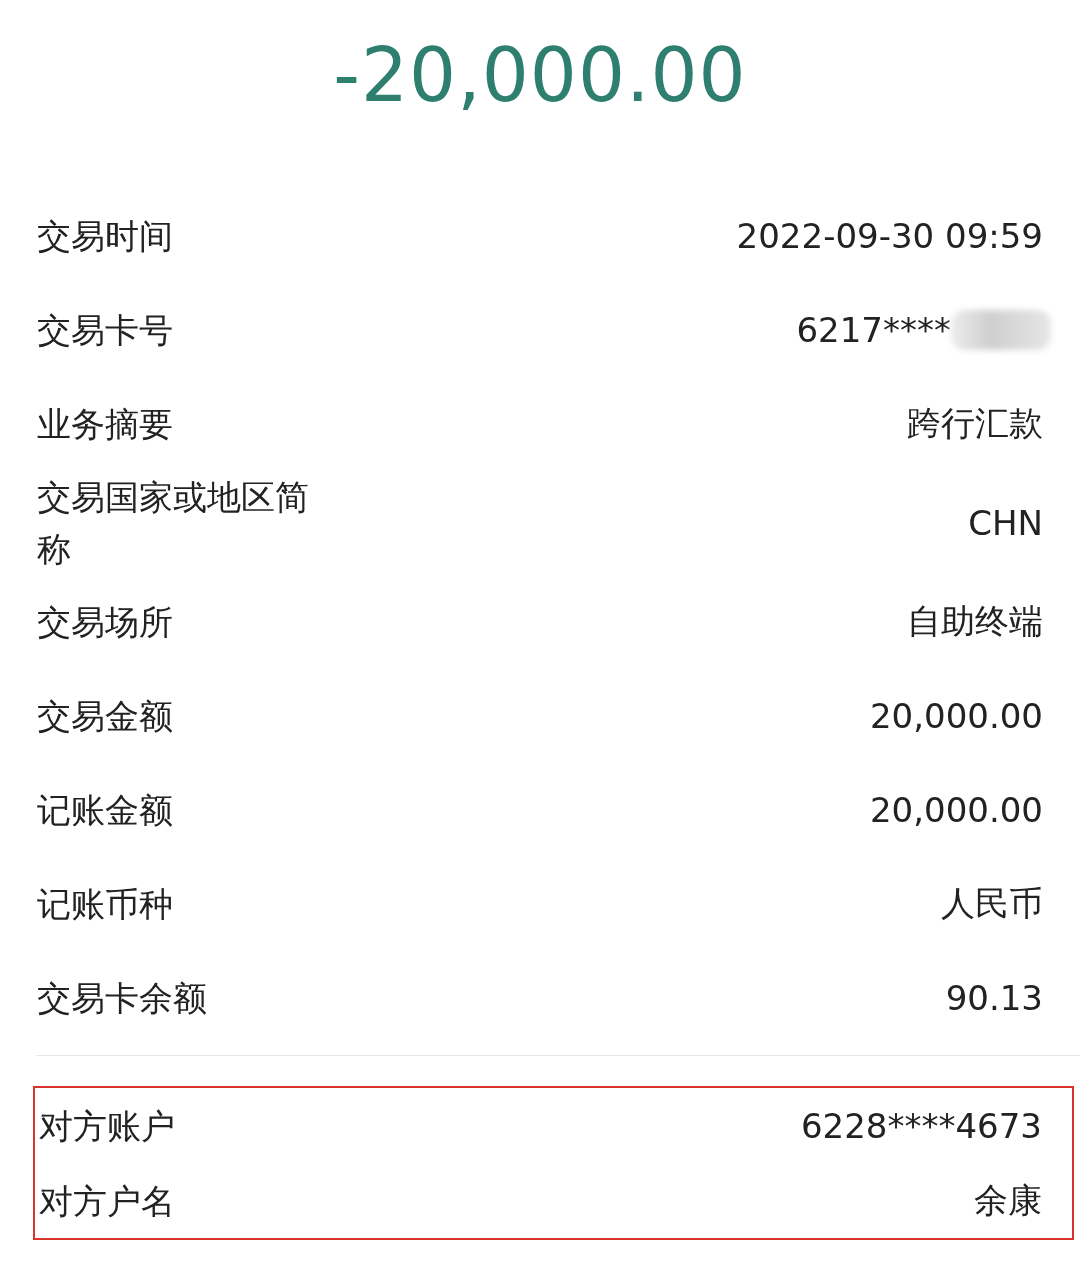  I want to click on field-value: 跨行汇款, so click(975, 423).